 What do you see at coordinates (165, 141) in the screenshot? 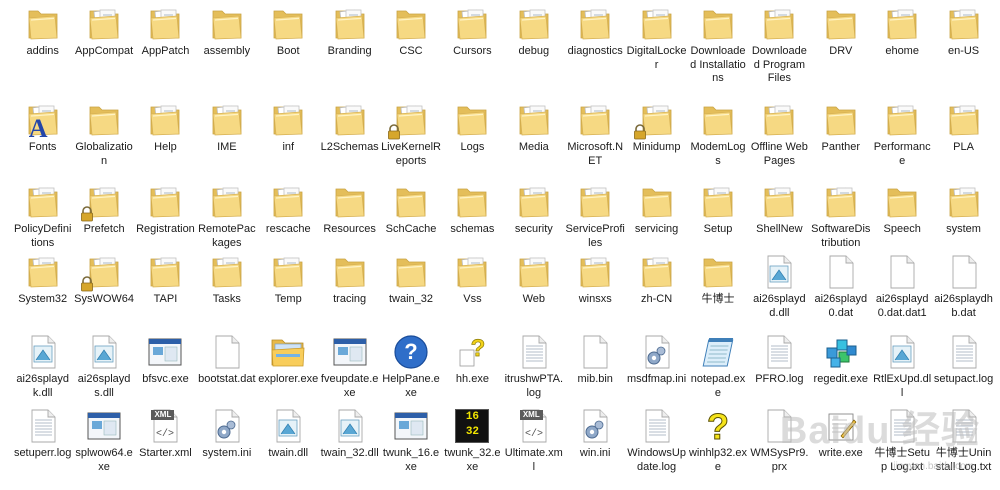
I see `file-item: Help` at bounding box center [165, 141].